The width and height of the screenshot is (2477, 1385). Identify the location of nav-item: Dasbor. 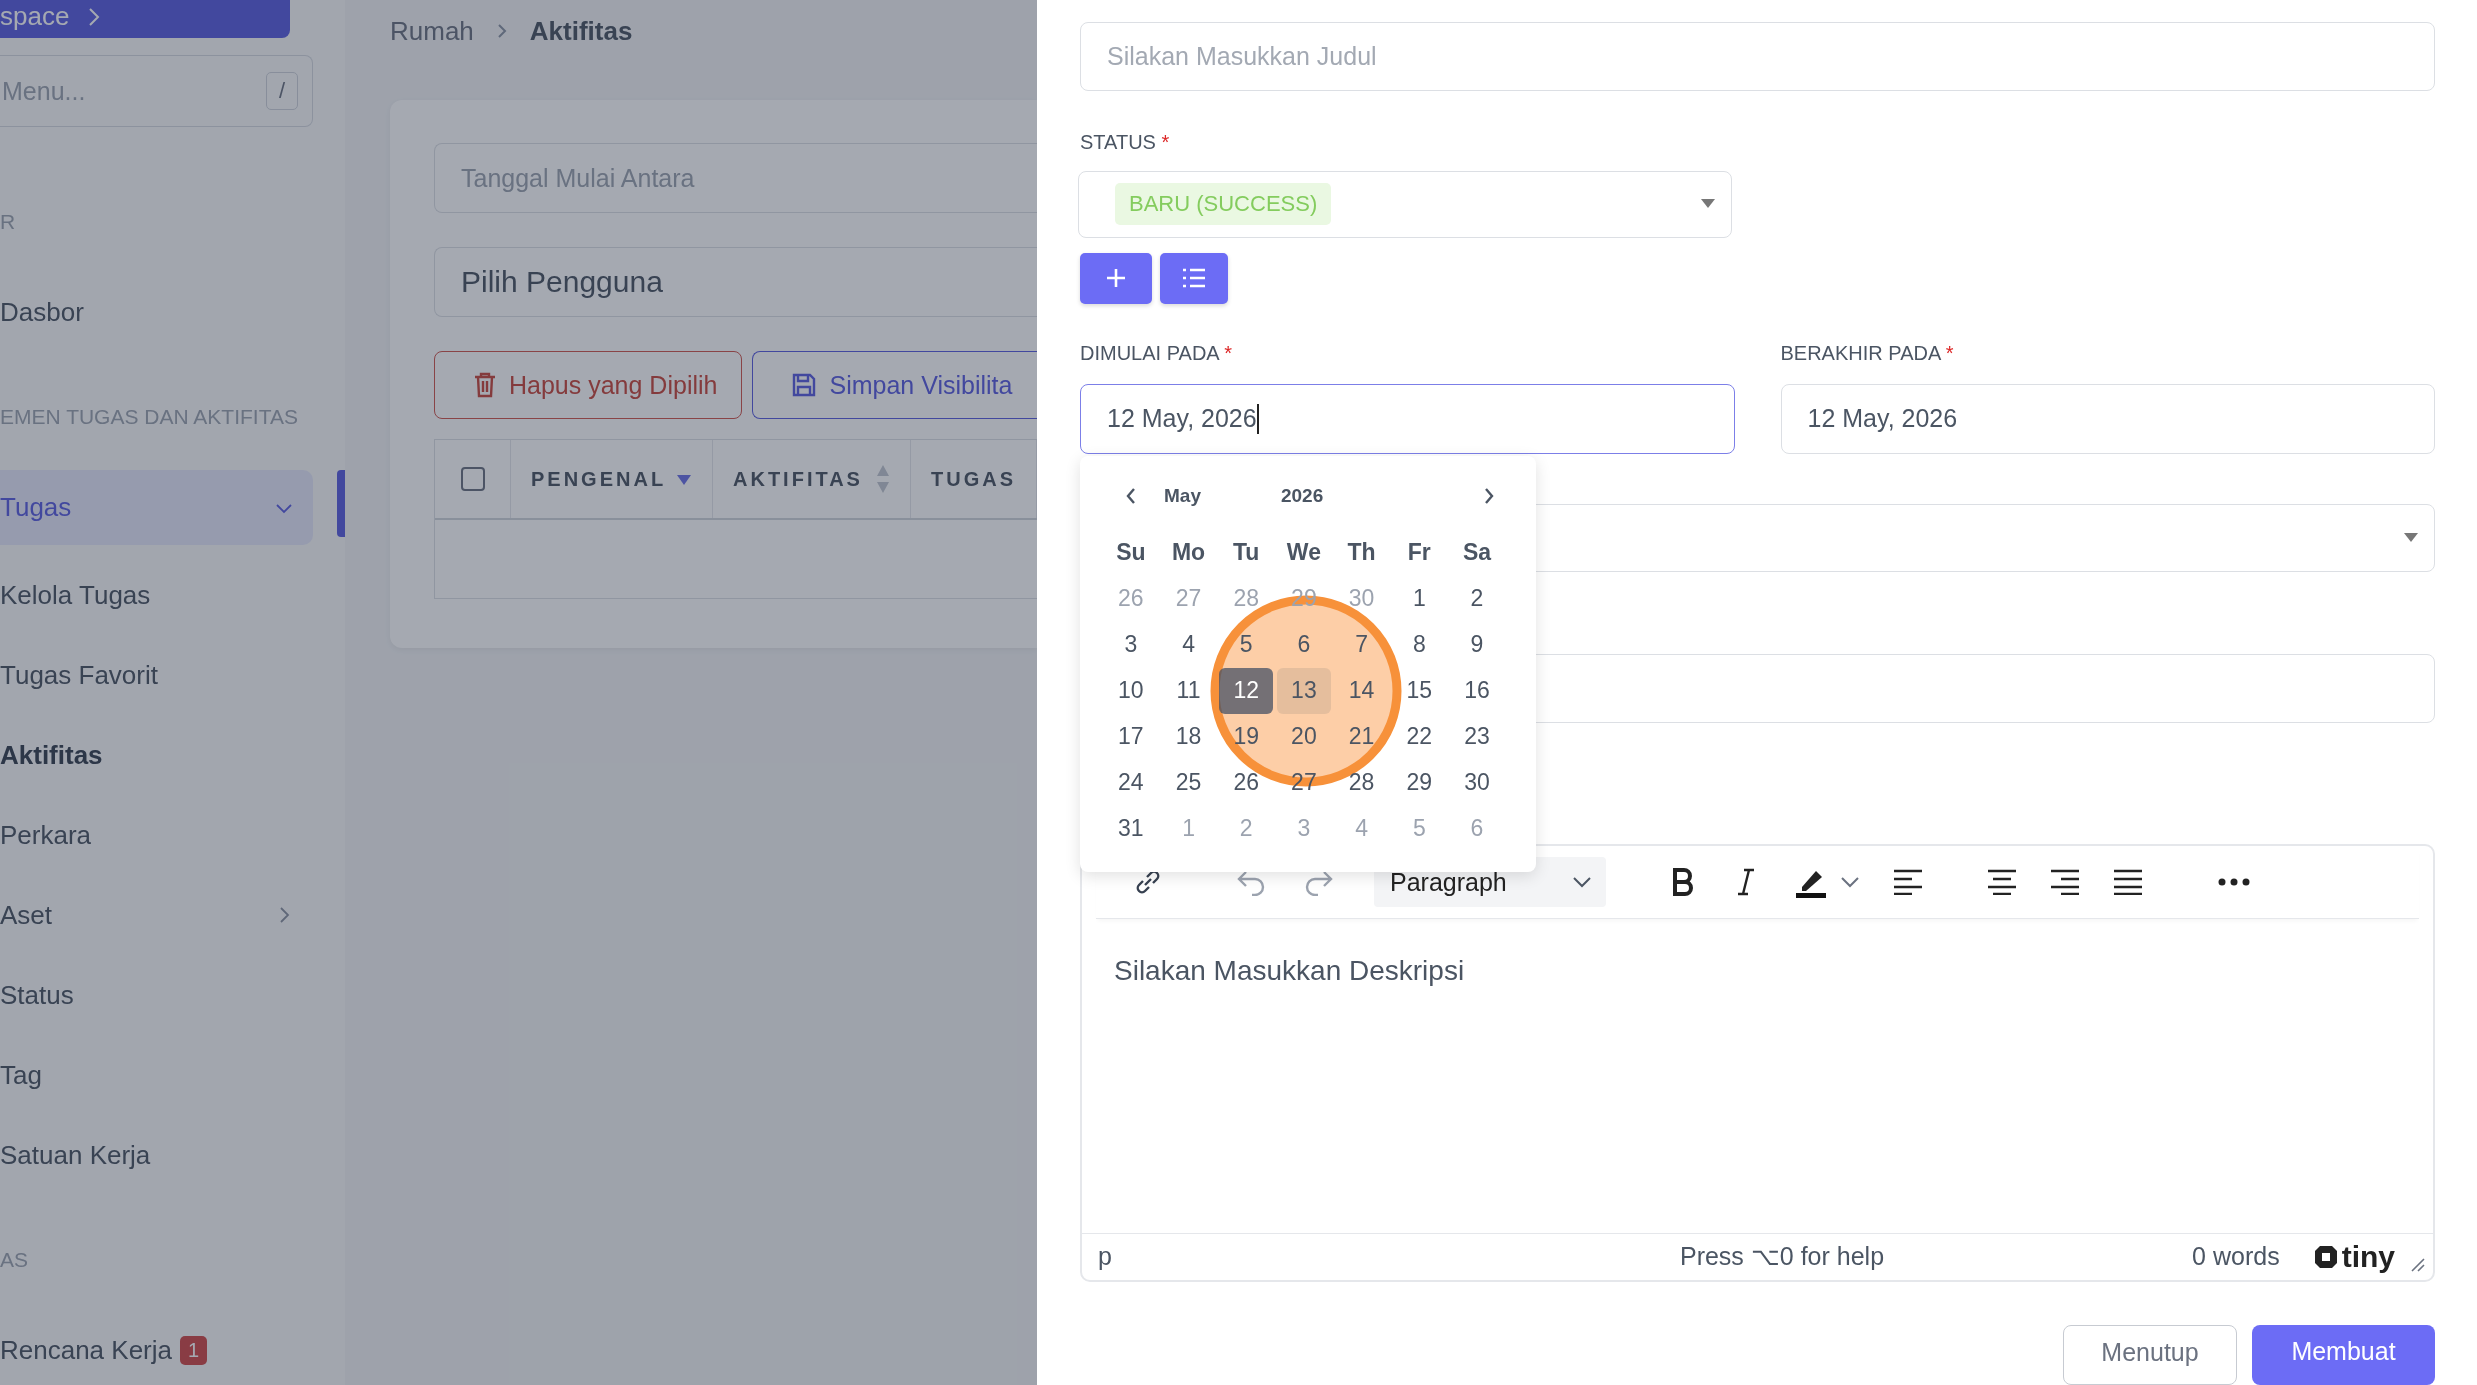
(156, 312).